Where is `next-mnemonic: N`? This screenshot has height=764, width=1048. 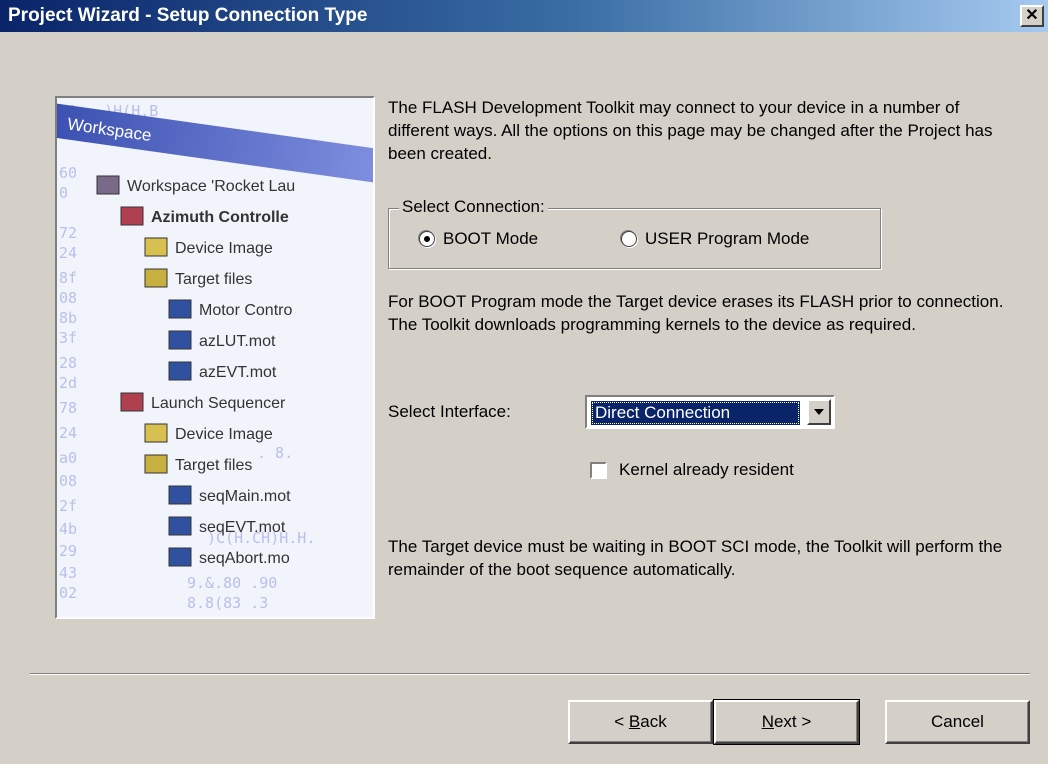 next-mnemonic: N is located at coordinates (767, 721).